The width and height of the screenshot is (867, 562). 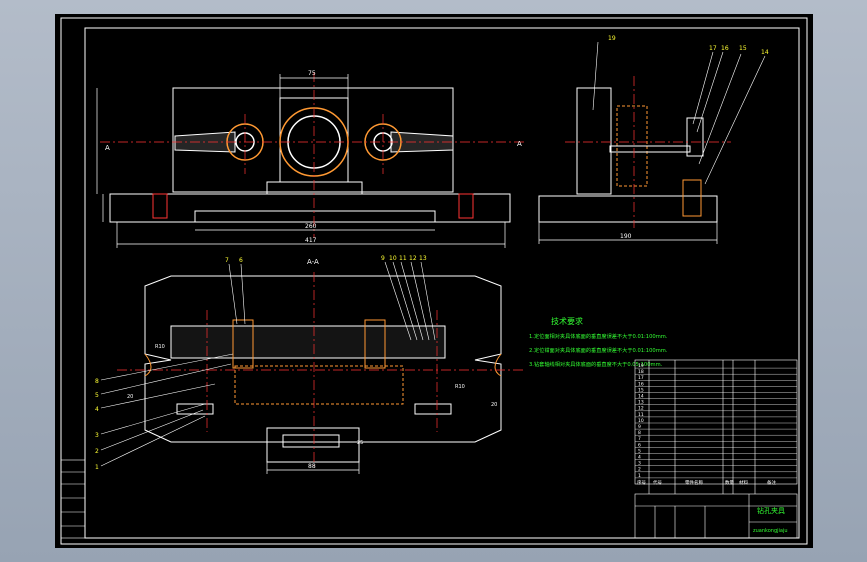 I want to click on front-centerlines, so click(x=312, y=155).